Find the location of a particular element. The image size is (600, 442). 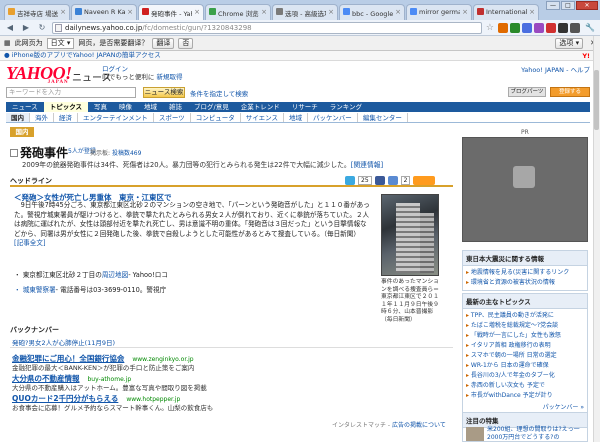

help-link: ヘルプ is located at coordinates (581, 70).